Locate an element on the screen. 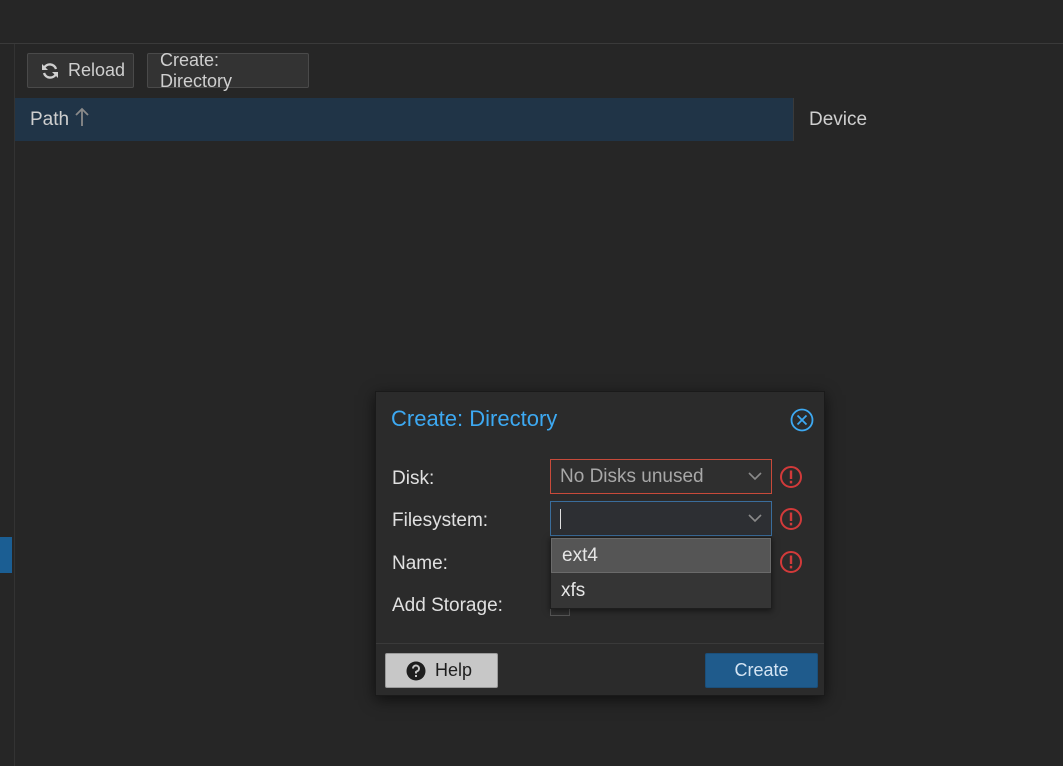 This screenshot has height=766, width=1063. filesystem-label: Filesystem: is located at coordinates (440, 520).